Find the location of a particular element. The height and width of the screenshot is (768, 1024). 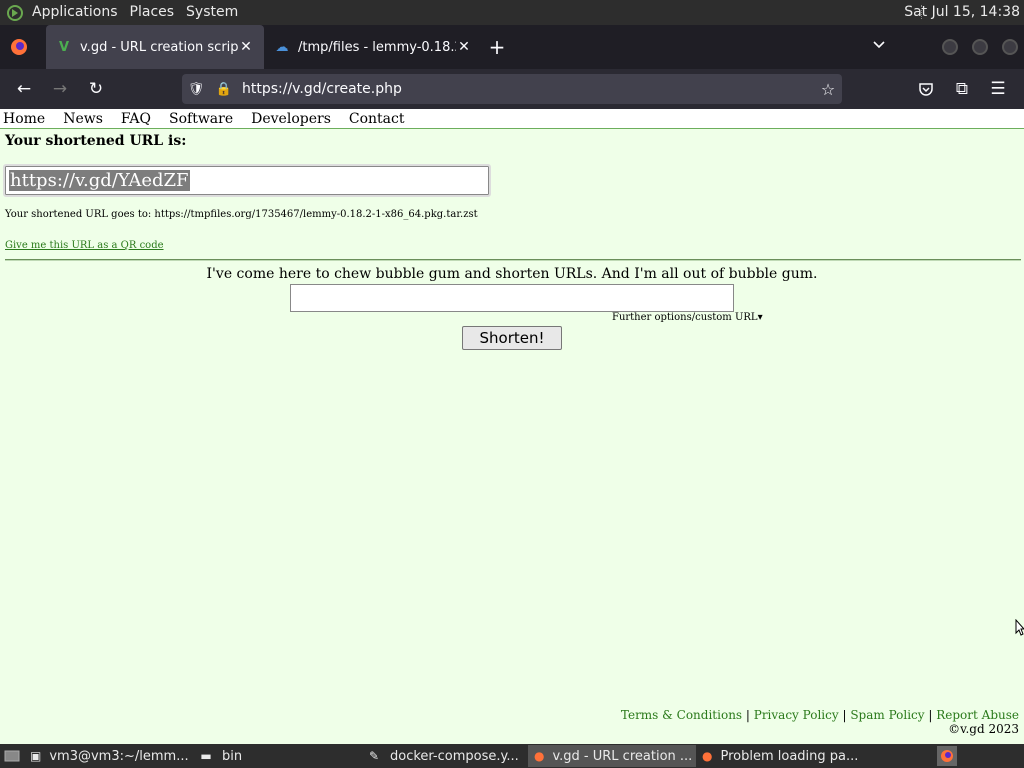

text-editor-icon: ✎ is located at coordinates (374, 756).